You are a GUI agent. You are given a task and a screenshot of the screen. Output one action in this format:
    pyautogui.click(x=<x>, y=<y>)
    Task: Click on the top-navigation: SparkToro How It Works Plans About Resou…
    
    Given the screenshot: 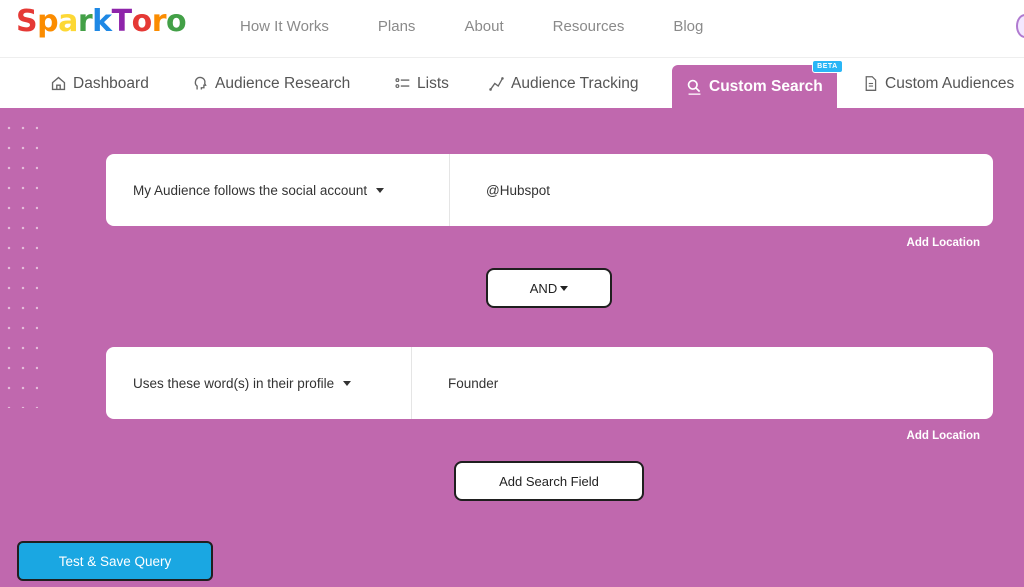 What is the action you would take?
    pyautogui.click(x=512, y=29)
    